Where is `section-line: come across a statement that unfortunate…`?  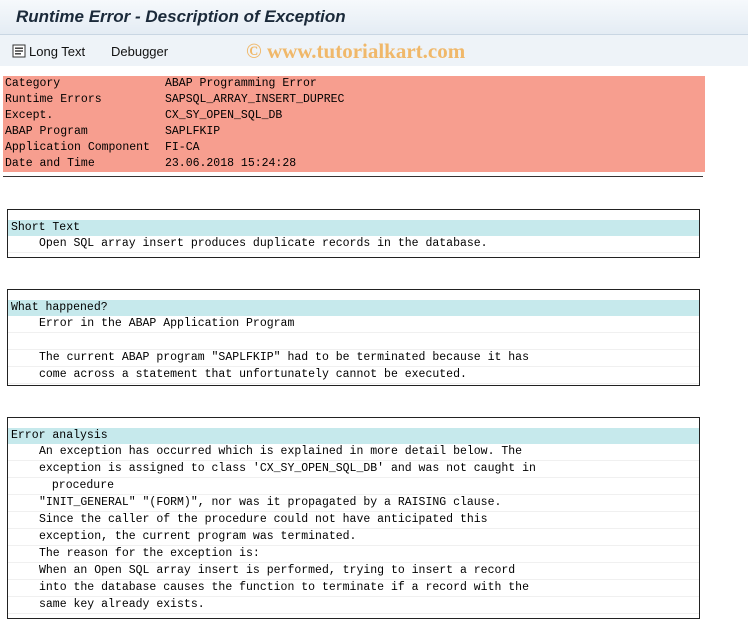
section-line: come across a statement that unfortunate… is located at coordinates (353, 375).